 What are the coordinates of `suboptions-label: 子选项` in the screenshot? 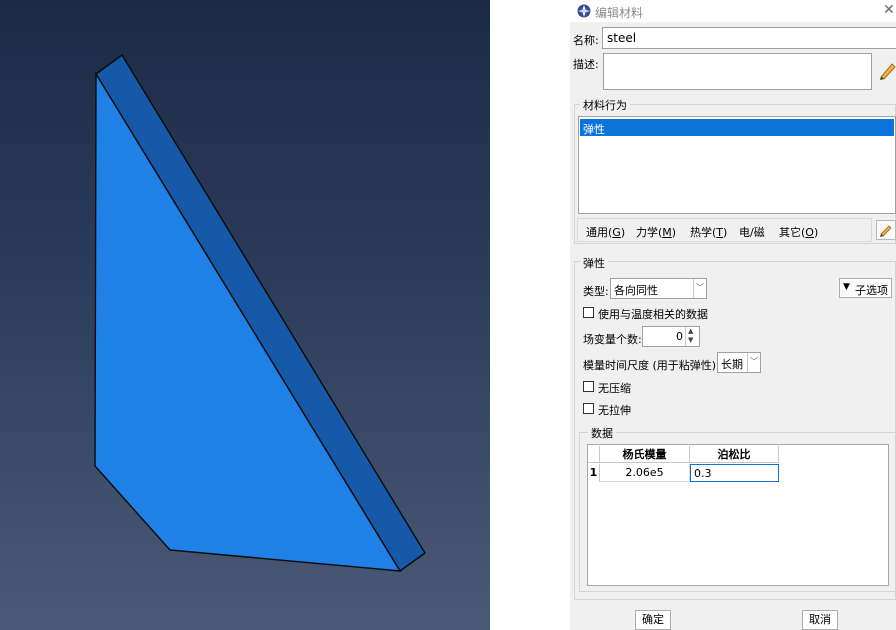 It's located at (871, 290).